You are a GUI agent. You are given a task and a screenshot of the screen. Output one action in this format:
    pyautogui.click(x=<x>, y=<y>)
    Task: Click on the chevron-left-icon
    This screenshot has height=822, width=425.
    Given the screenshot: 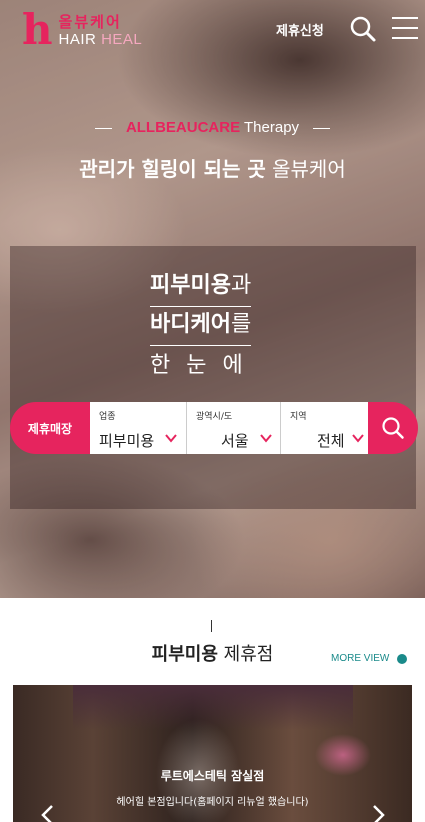 What is the action you would take?
    pyautogui.click(x=48, y=813)
    